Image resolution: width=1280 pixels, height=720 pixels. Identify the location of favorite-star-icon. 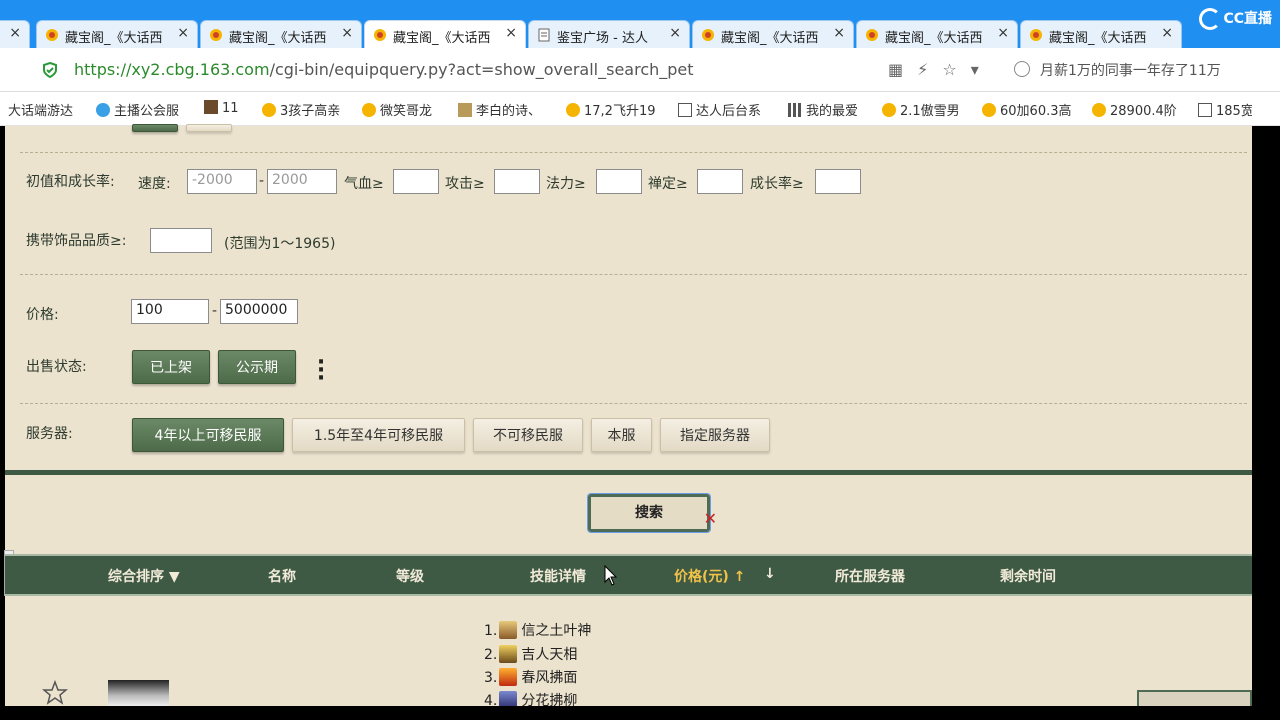
(55, 693).